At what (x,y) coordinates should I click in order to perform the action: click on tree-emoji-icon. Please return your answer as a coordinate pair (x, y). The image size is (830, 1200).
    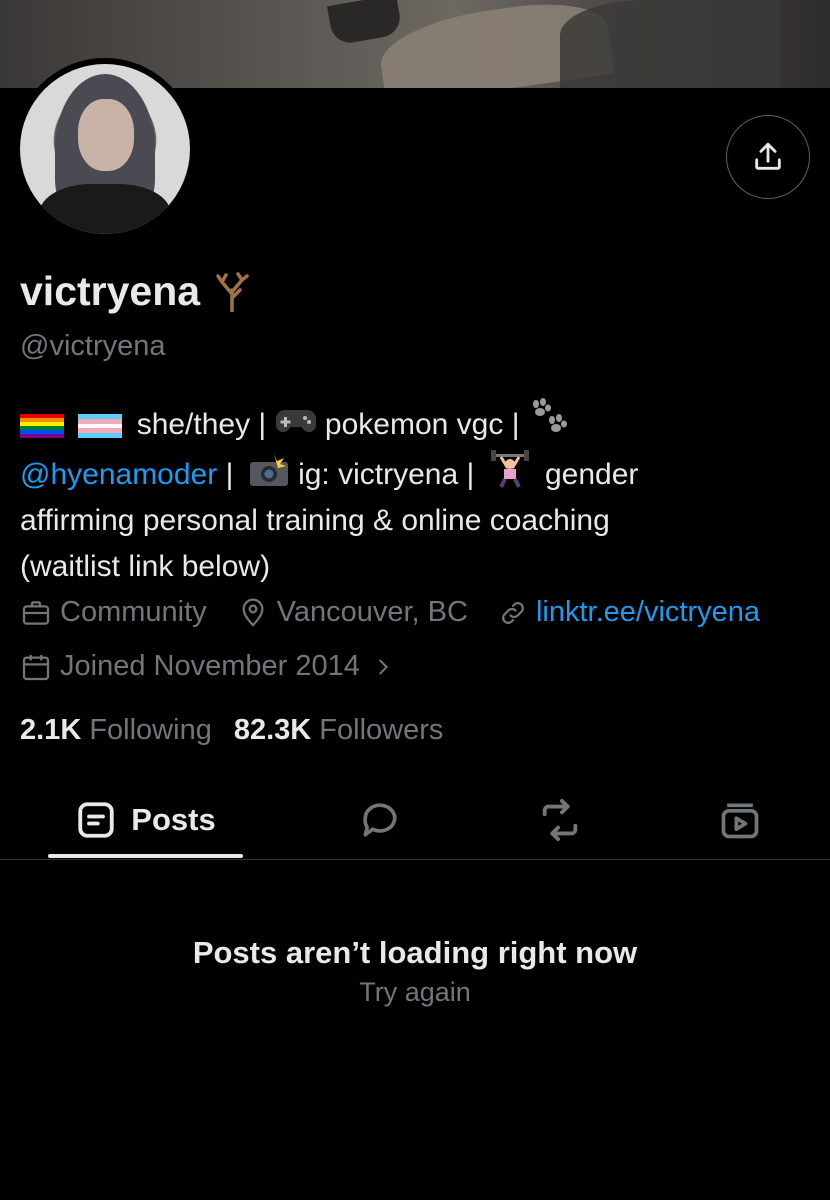
    Looking at the image, I should click on (232, 291).